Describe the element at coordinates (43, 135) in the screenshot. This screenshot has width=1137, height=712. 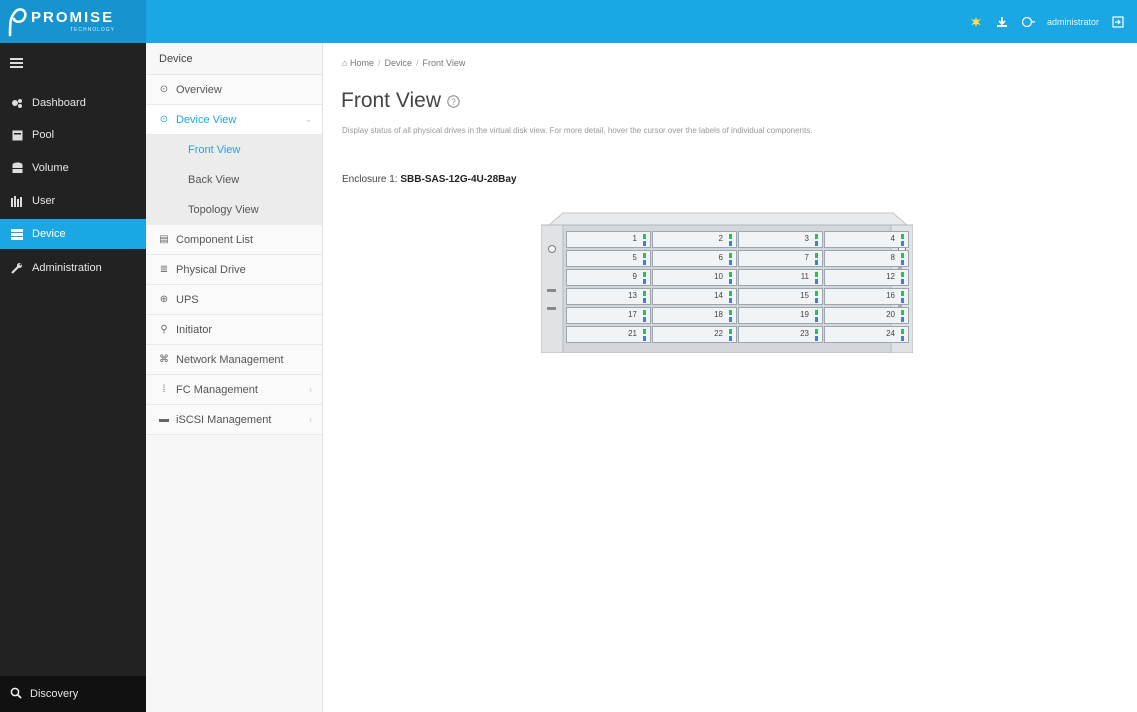
I see `sidebar-item-label: Pool` at that location.